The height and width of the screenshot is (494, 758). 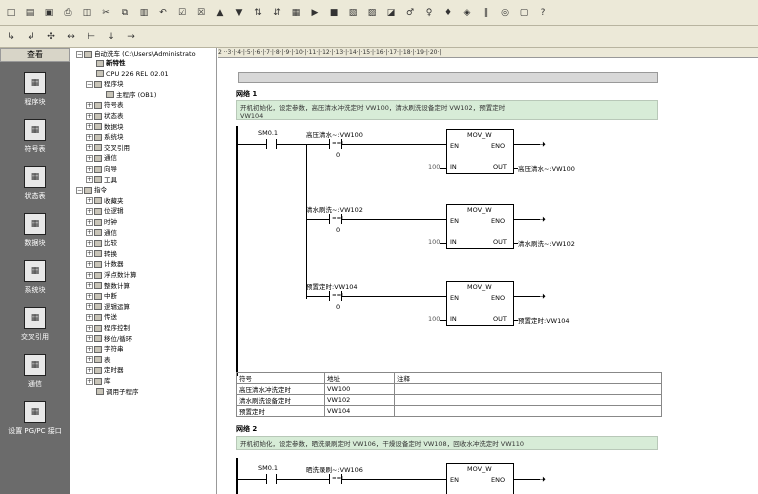 I want to click on upload-button: ▲, so click(x=220, y=13).